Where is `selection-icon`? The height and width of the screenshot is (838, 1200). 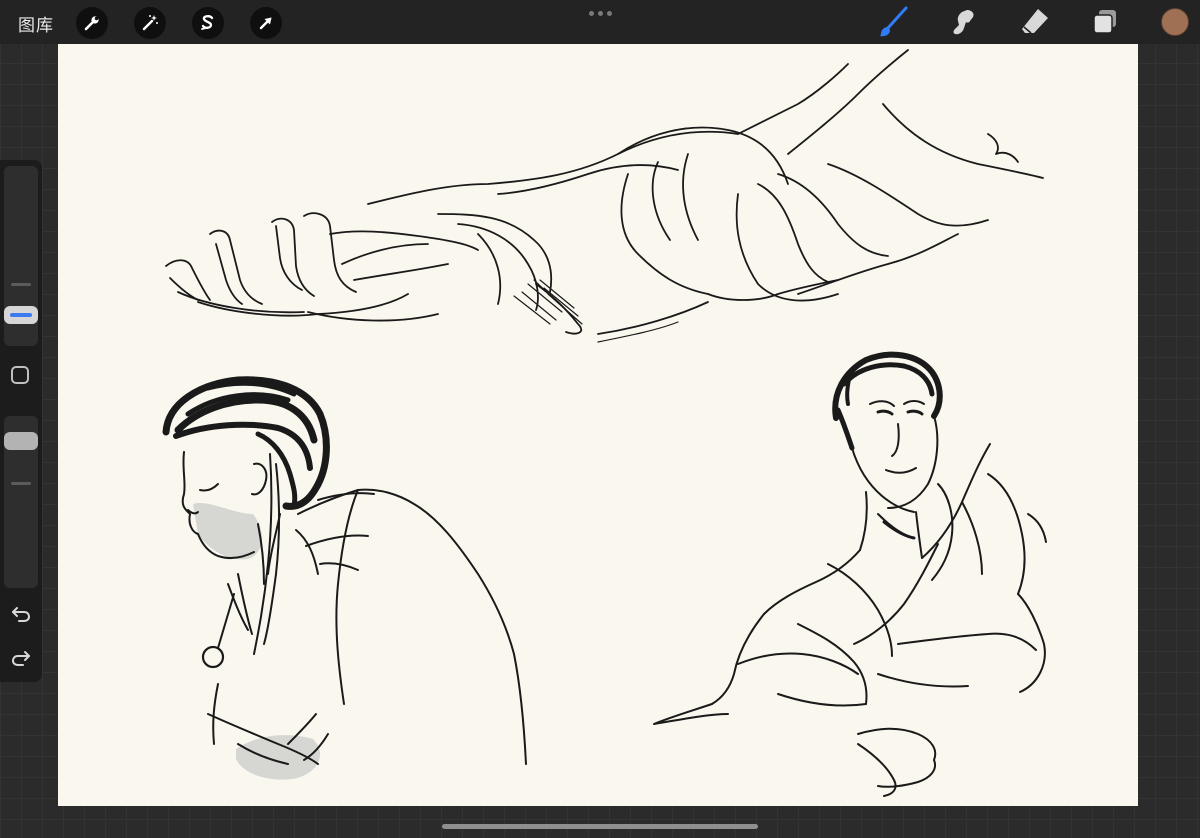
selection-icon is located at coordinates (207, 22).